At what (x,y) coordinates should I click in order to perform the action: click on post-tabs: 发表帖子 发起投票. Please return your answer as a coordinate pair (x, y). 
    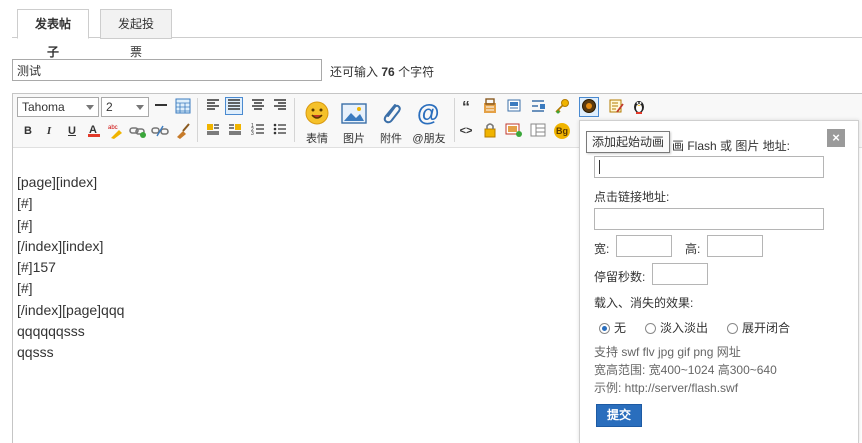
    Looking at the image, I should click on (437, 22).